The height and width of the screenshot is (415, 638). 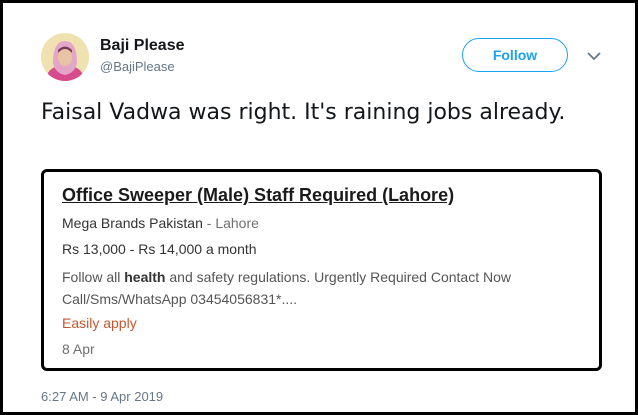 I want to click on job-description-highlight: health, so click(x=145, y=277).